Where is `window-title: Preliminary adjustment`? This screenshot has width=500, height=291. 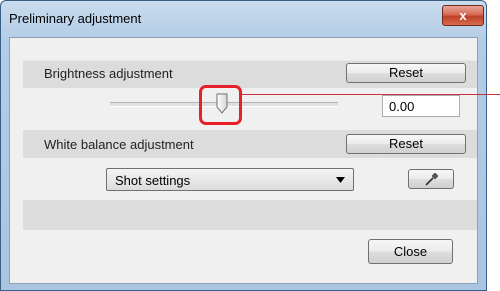 window-title: Preliminary adjustment is located at coordinates (75, 18).